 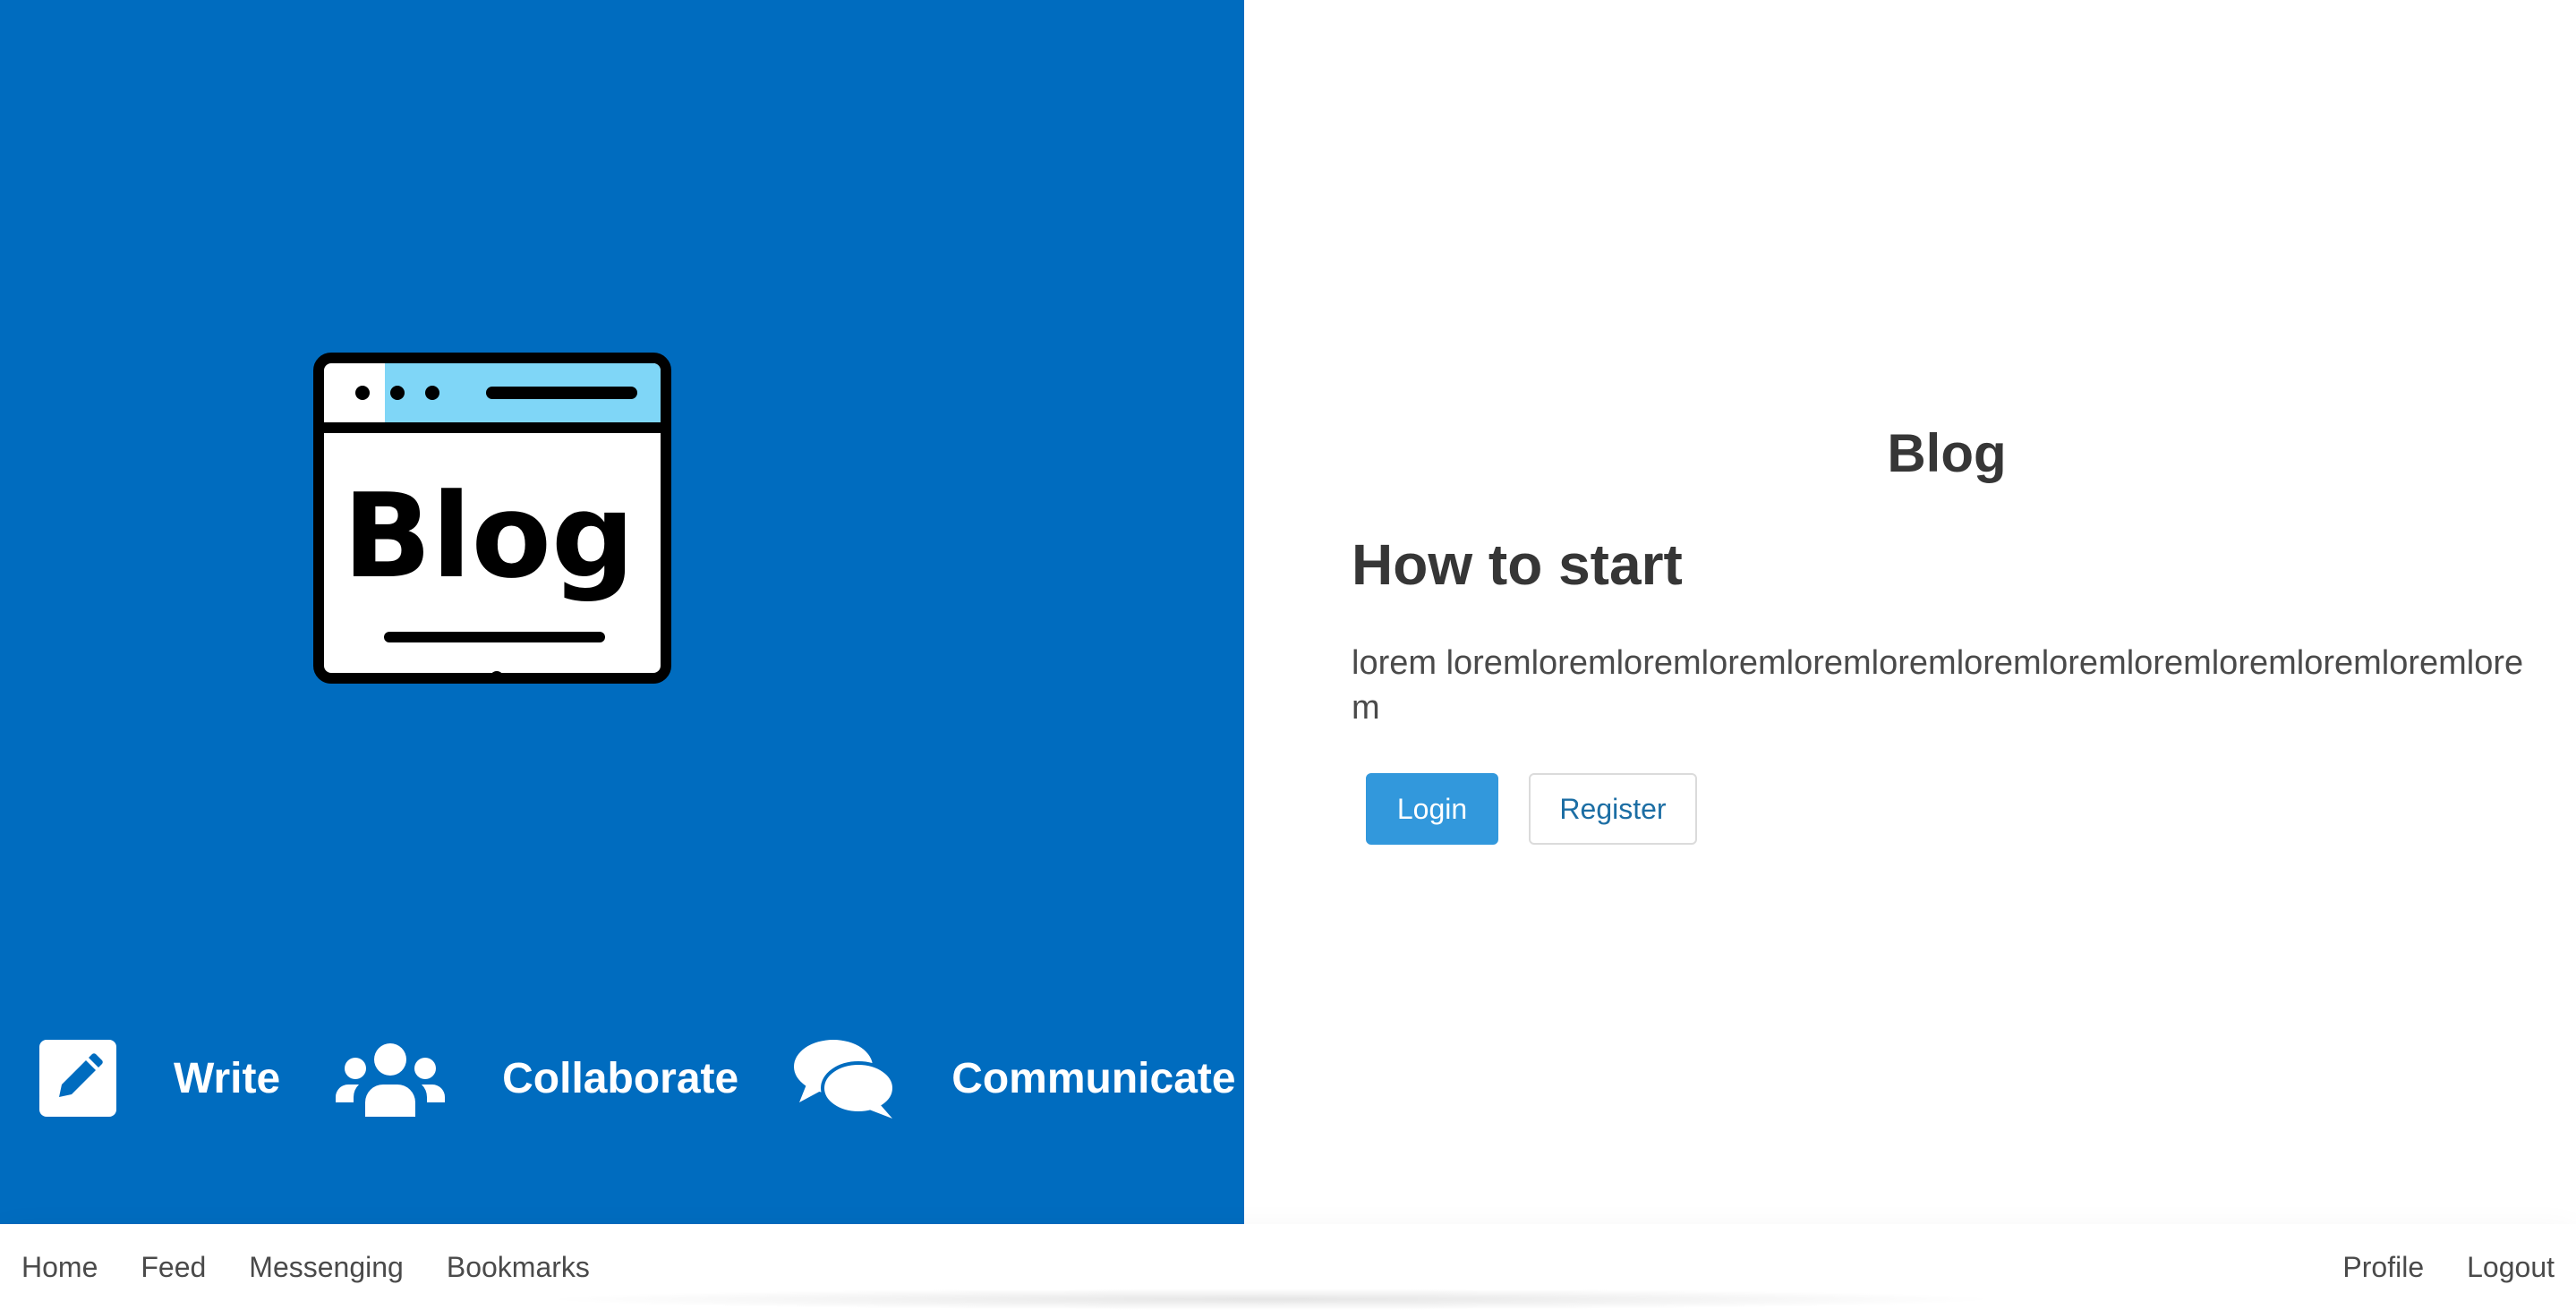 What do you see at coordinates (620, 1078) in the screenshot?
I see `feature-label-collaborate: Collaborate` at bounding box center [620, 1078].